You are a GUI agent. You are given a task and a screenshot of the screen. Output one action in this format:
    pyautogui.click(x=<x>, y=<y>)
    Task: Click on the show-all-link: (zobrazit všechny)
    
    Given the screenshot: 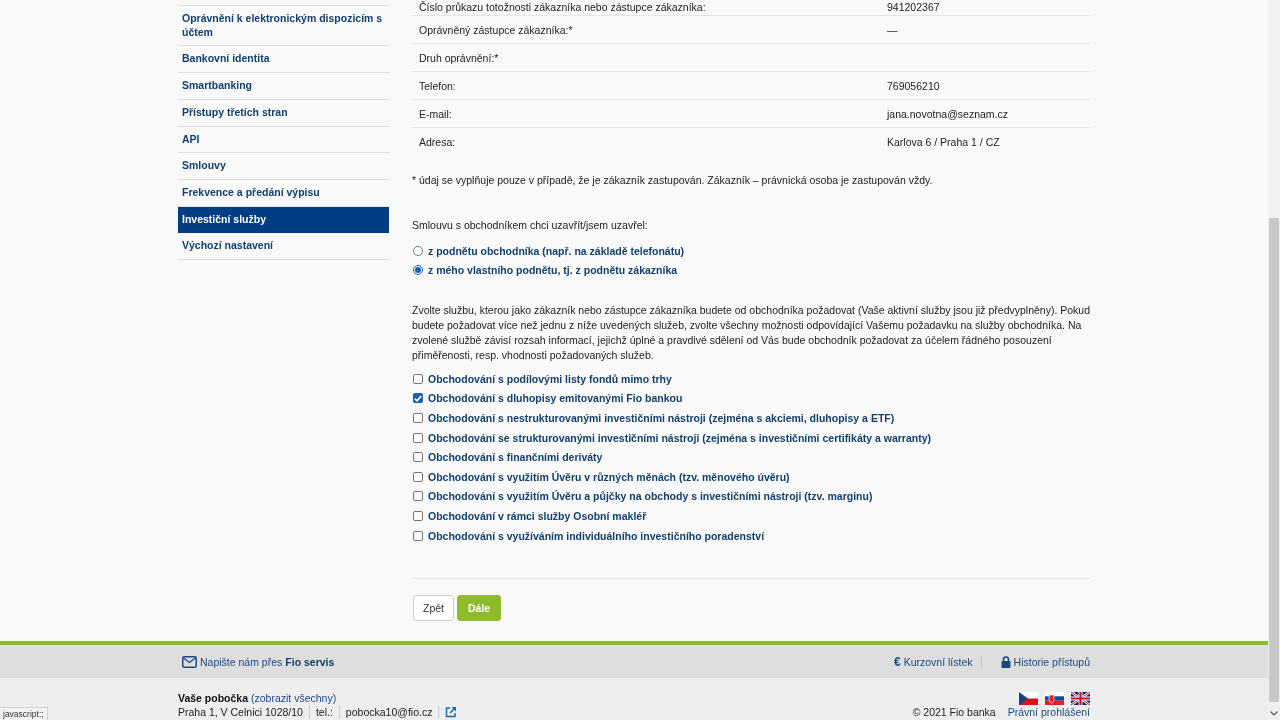 What is the action you would take?
    pyautogui.click(x=293, y=698)
    